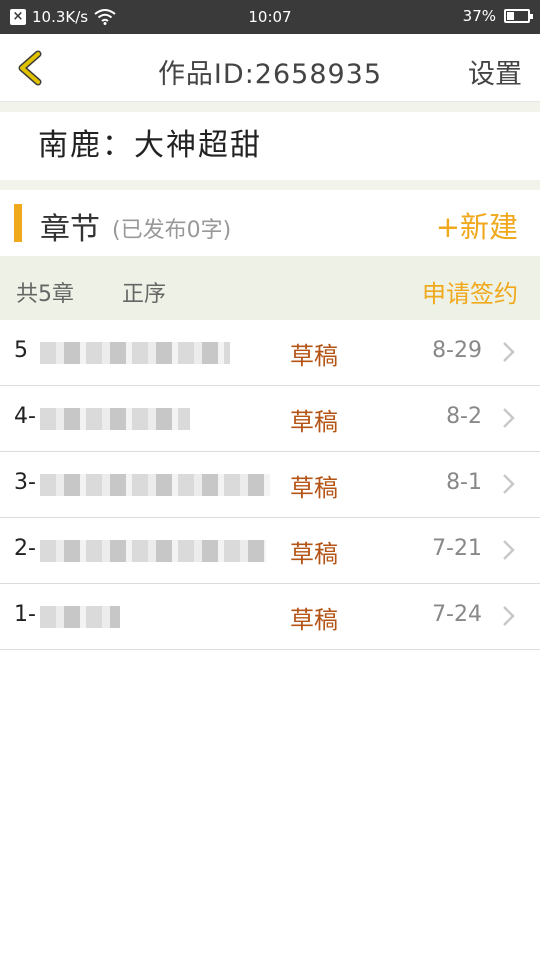  Describe the element at coordinates (270, 353) in the screenshot. I see `chapter-row: 5 草稿 8-29` at that location.